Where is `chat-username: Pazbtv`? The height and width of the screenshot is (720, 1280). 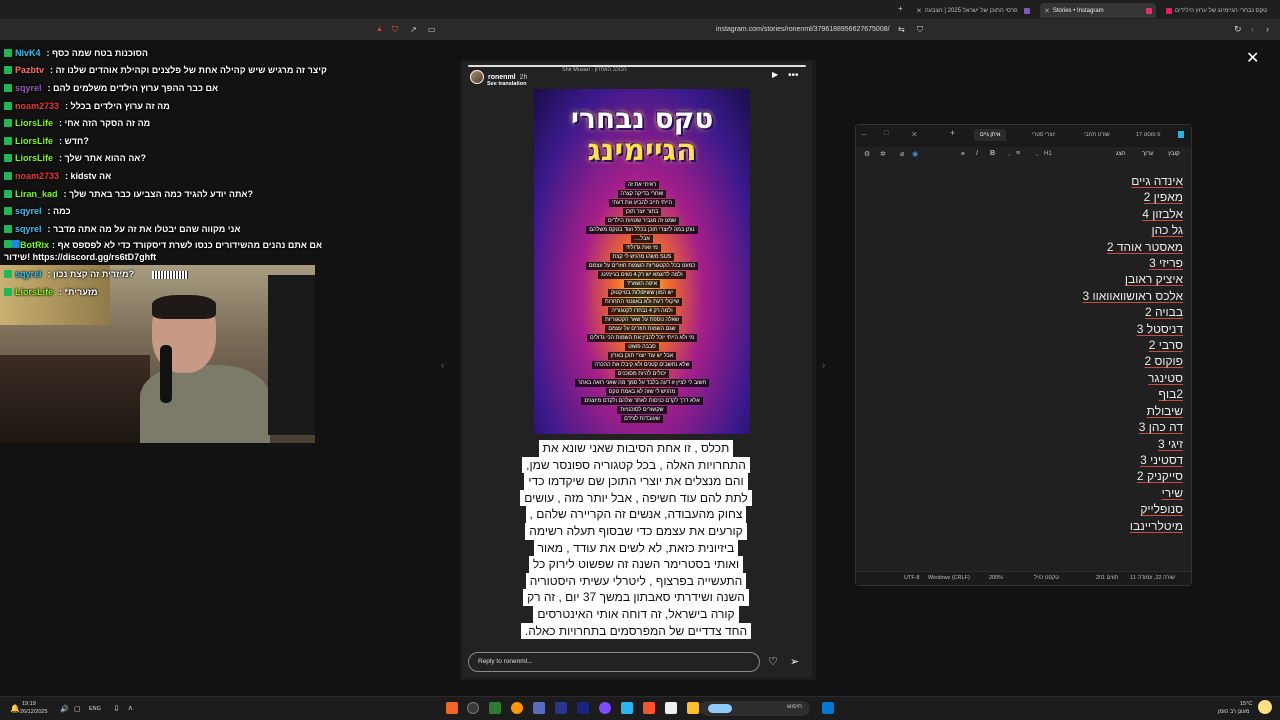 chat-username: Pazbtv is located at coordinates (29, 70).